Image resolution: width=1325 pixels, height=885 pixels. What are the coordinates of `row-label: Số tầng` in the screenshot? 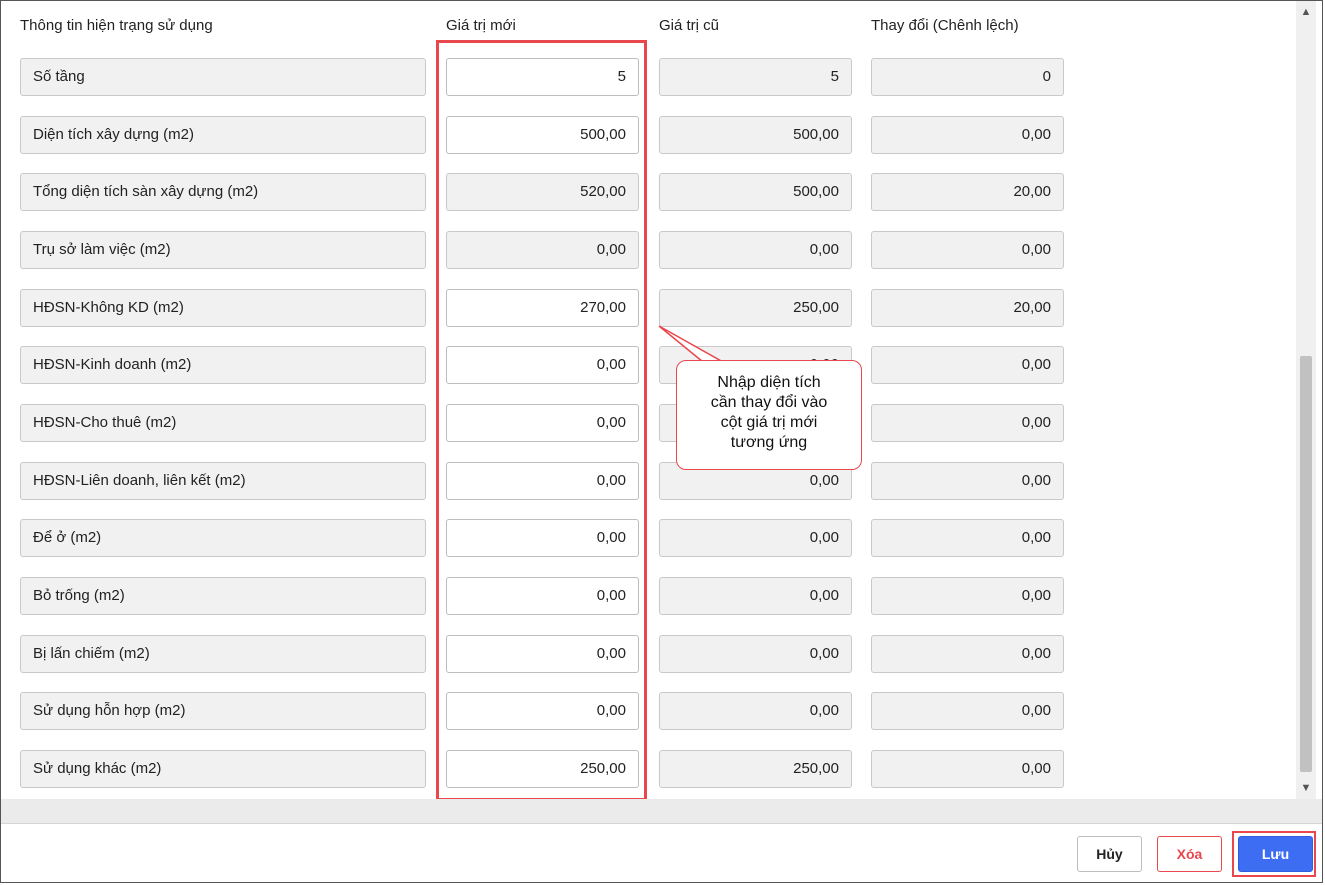 It's located at (223, 77).